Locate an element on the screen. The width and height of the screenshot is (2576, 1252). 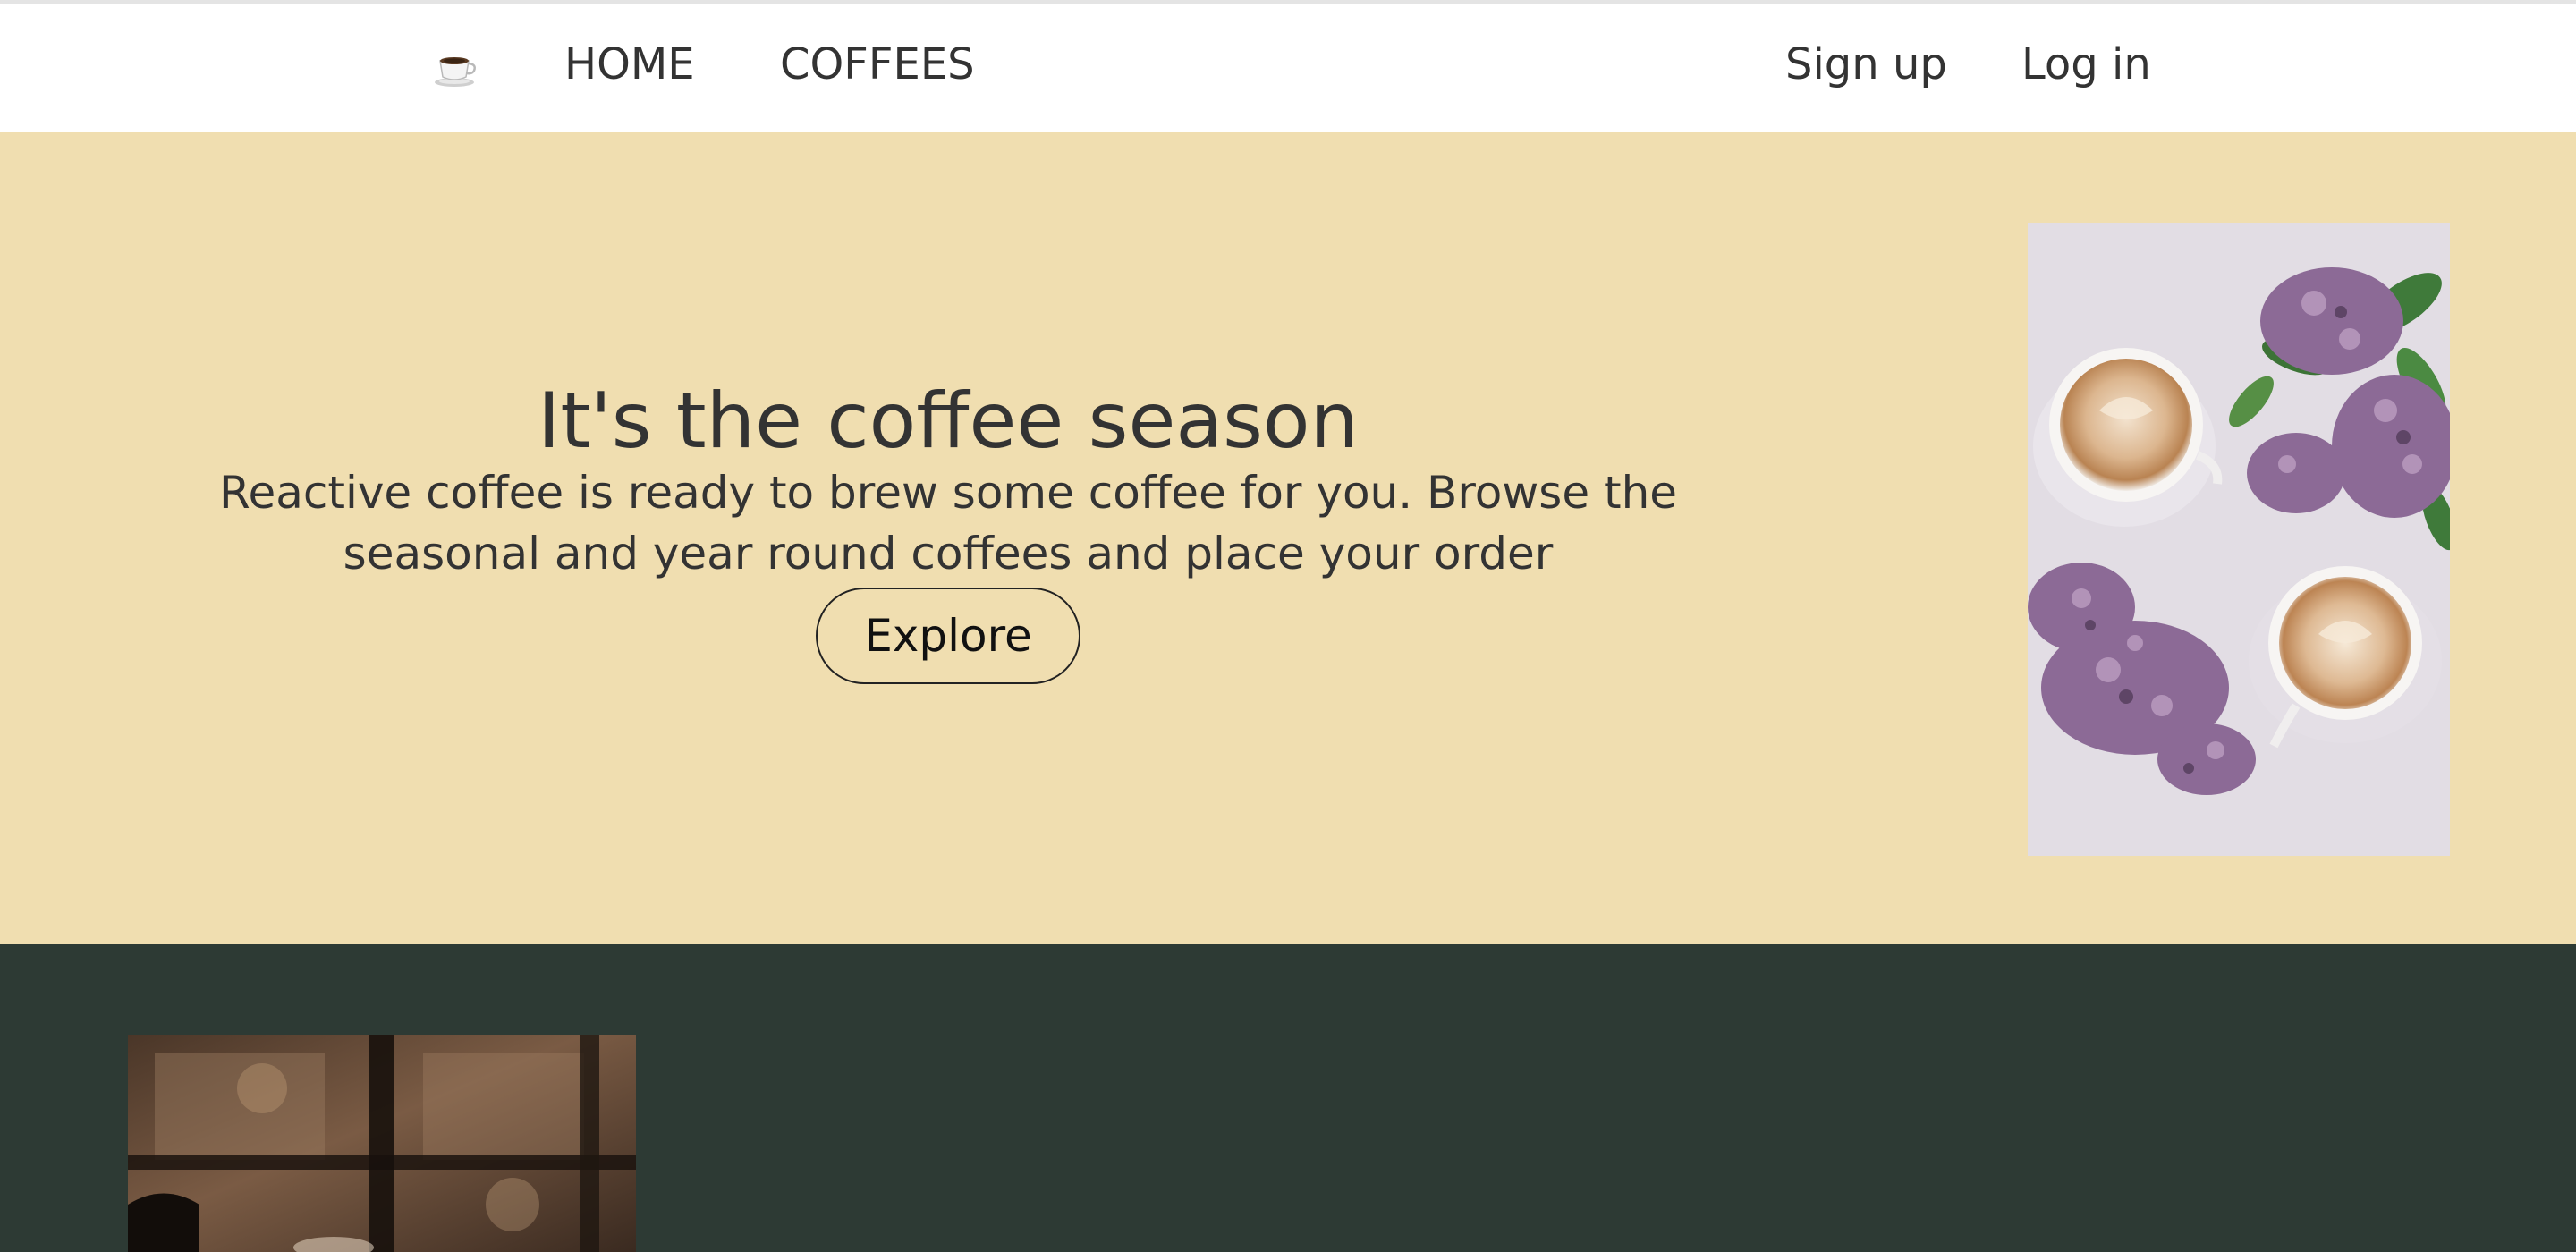
cafe-window-image is located at coordinates (382, 1143).